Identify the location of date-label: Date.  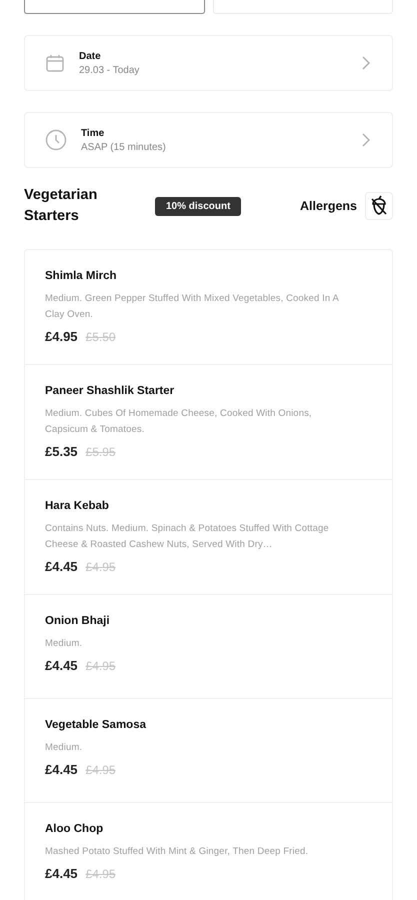
(90, 56).